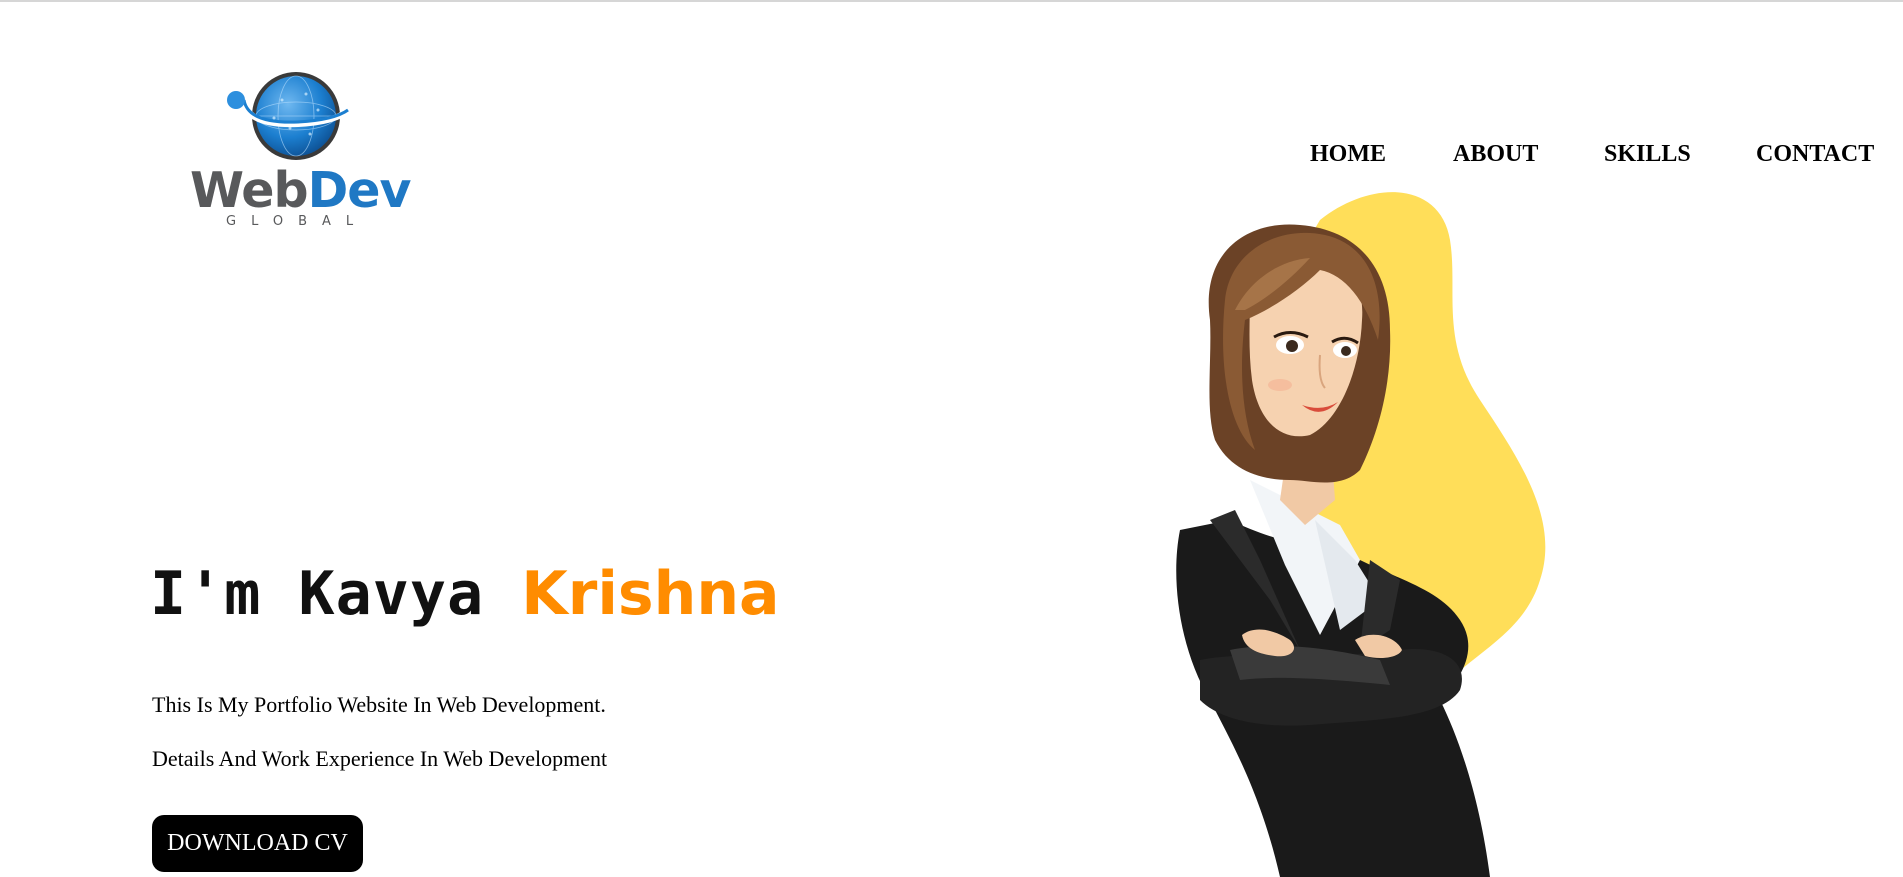  I want to click on logo-wordmark: WebDev, so click(300, 190).